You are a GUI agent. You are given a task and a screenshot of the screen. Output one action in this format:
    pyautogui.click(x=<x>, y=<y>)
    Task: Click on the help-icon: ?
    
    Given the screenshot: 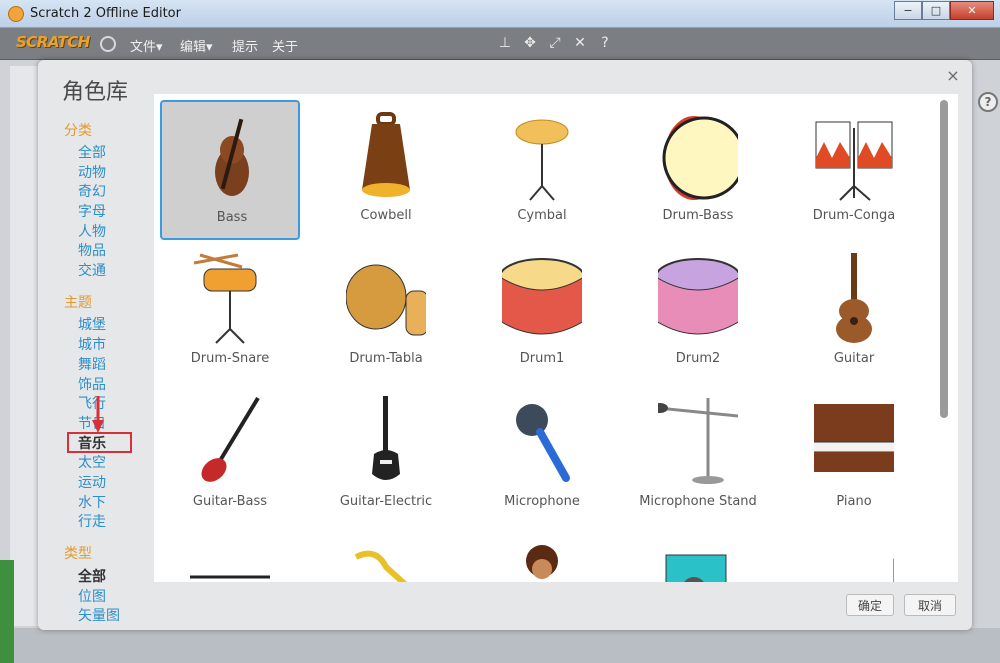 What is the action you would take?
    pyautogui.click(x=605, y=43)
    